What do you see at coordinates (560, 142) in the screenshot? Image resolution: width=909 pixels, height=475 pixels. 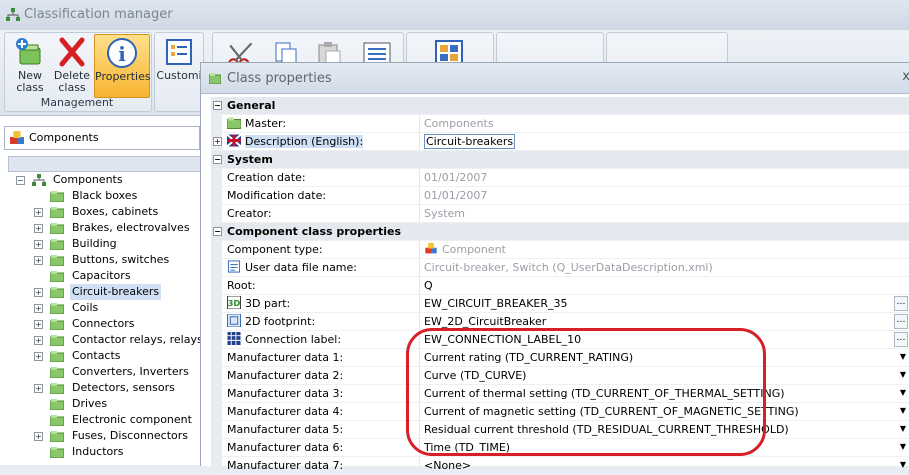 I see `property-row: + Description (English): Circuit-breakers` at bounding box center [560, 142].